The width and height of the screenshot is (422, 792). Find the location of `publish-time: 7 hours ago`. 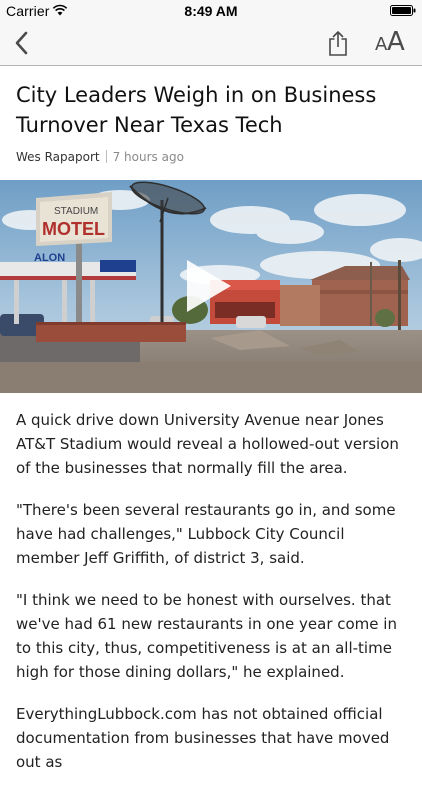

publish-time: 7 hours ago is located at coordinates (148, 157).